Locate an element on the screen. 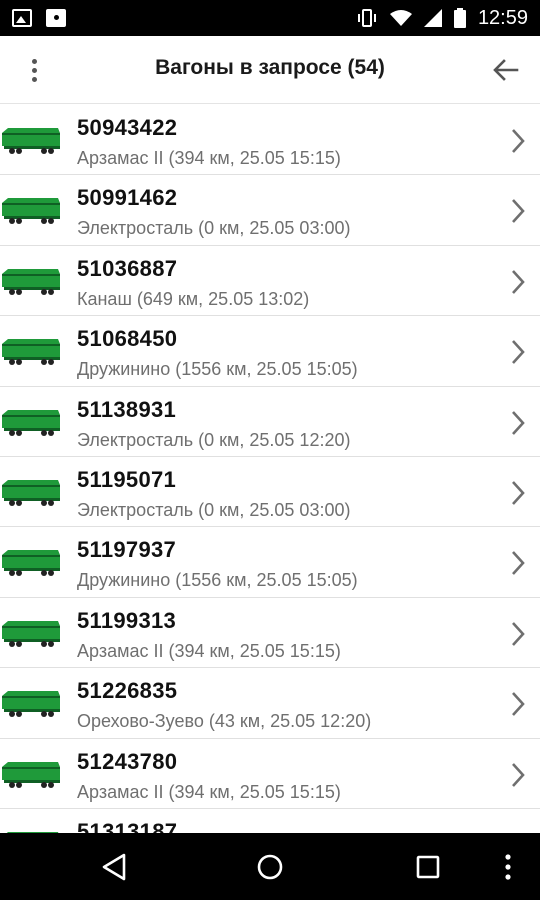  page-title: Вагоны в запросе (54) is located at coordinates (270, 67).